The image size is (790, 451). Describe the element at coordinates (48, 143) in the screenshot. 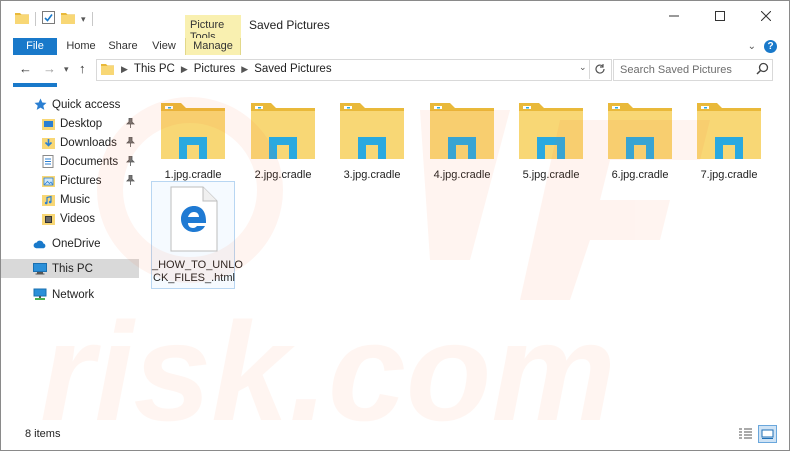

I see `download-icon` at that location.